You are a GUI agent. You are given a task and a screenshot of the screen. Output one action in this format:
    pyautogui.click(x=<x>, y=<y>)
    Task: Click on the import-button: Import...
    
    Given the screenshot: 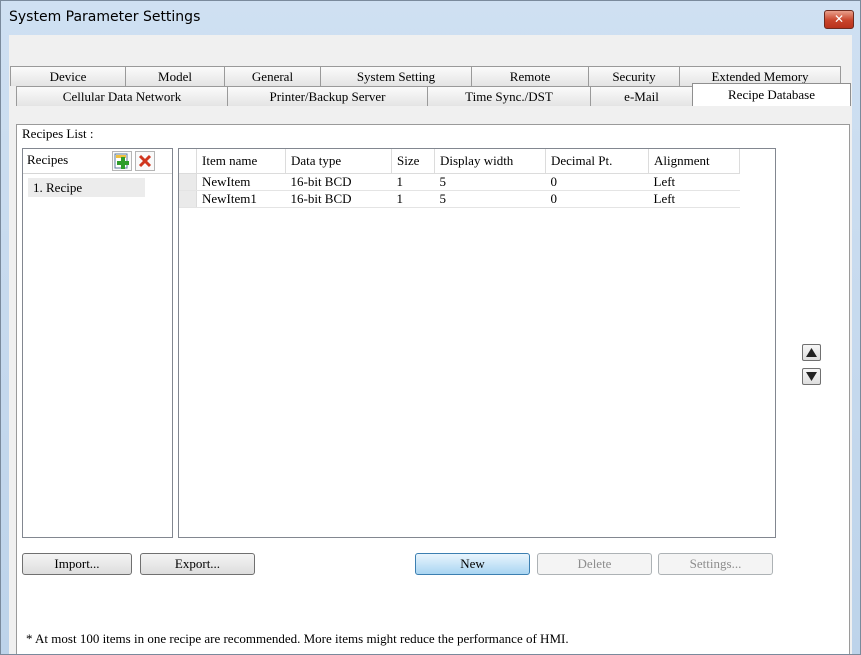 What is the action you would take?
    pyautogui.click(x=77, y=564)
    